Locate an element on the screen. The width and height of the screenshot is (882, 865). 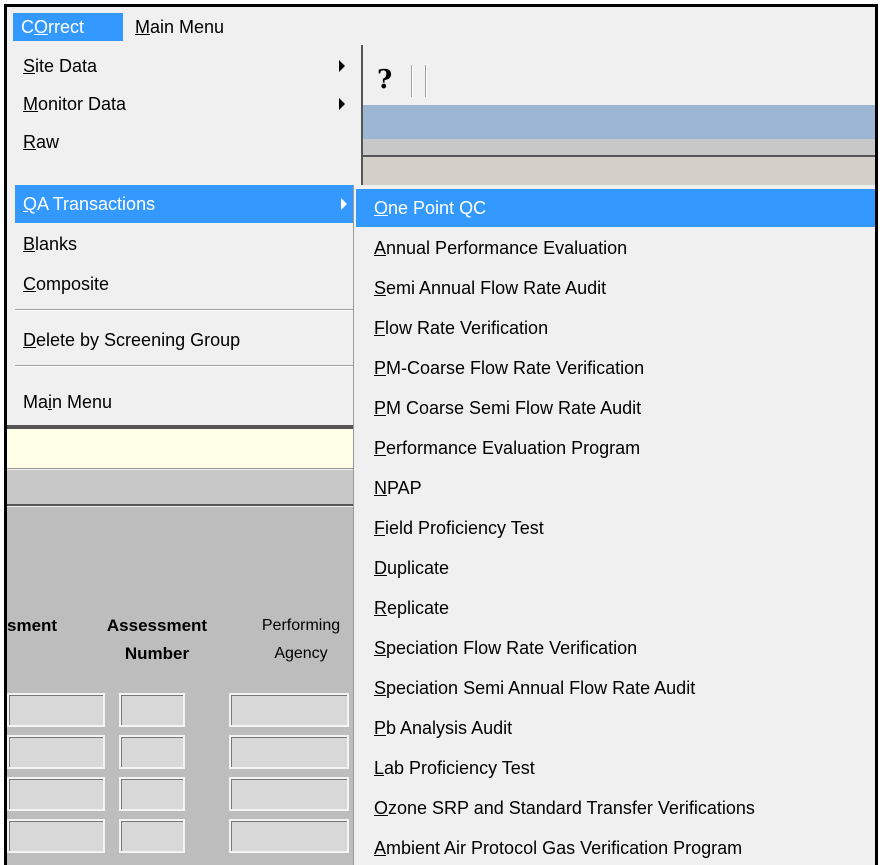
menu-item-delete-by-screening-group: Delete by Screening Group is located at coordinates (184, 340).